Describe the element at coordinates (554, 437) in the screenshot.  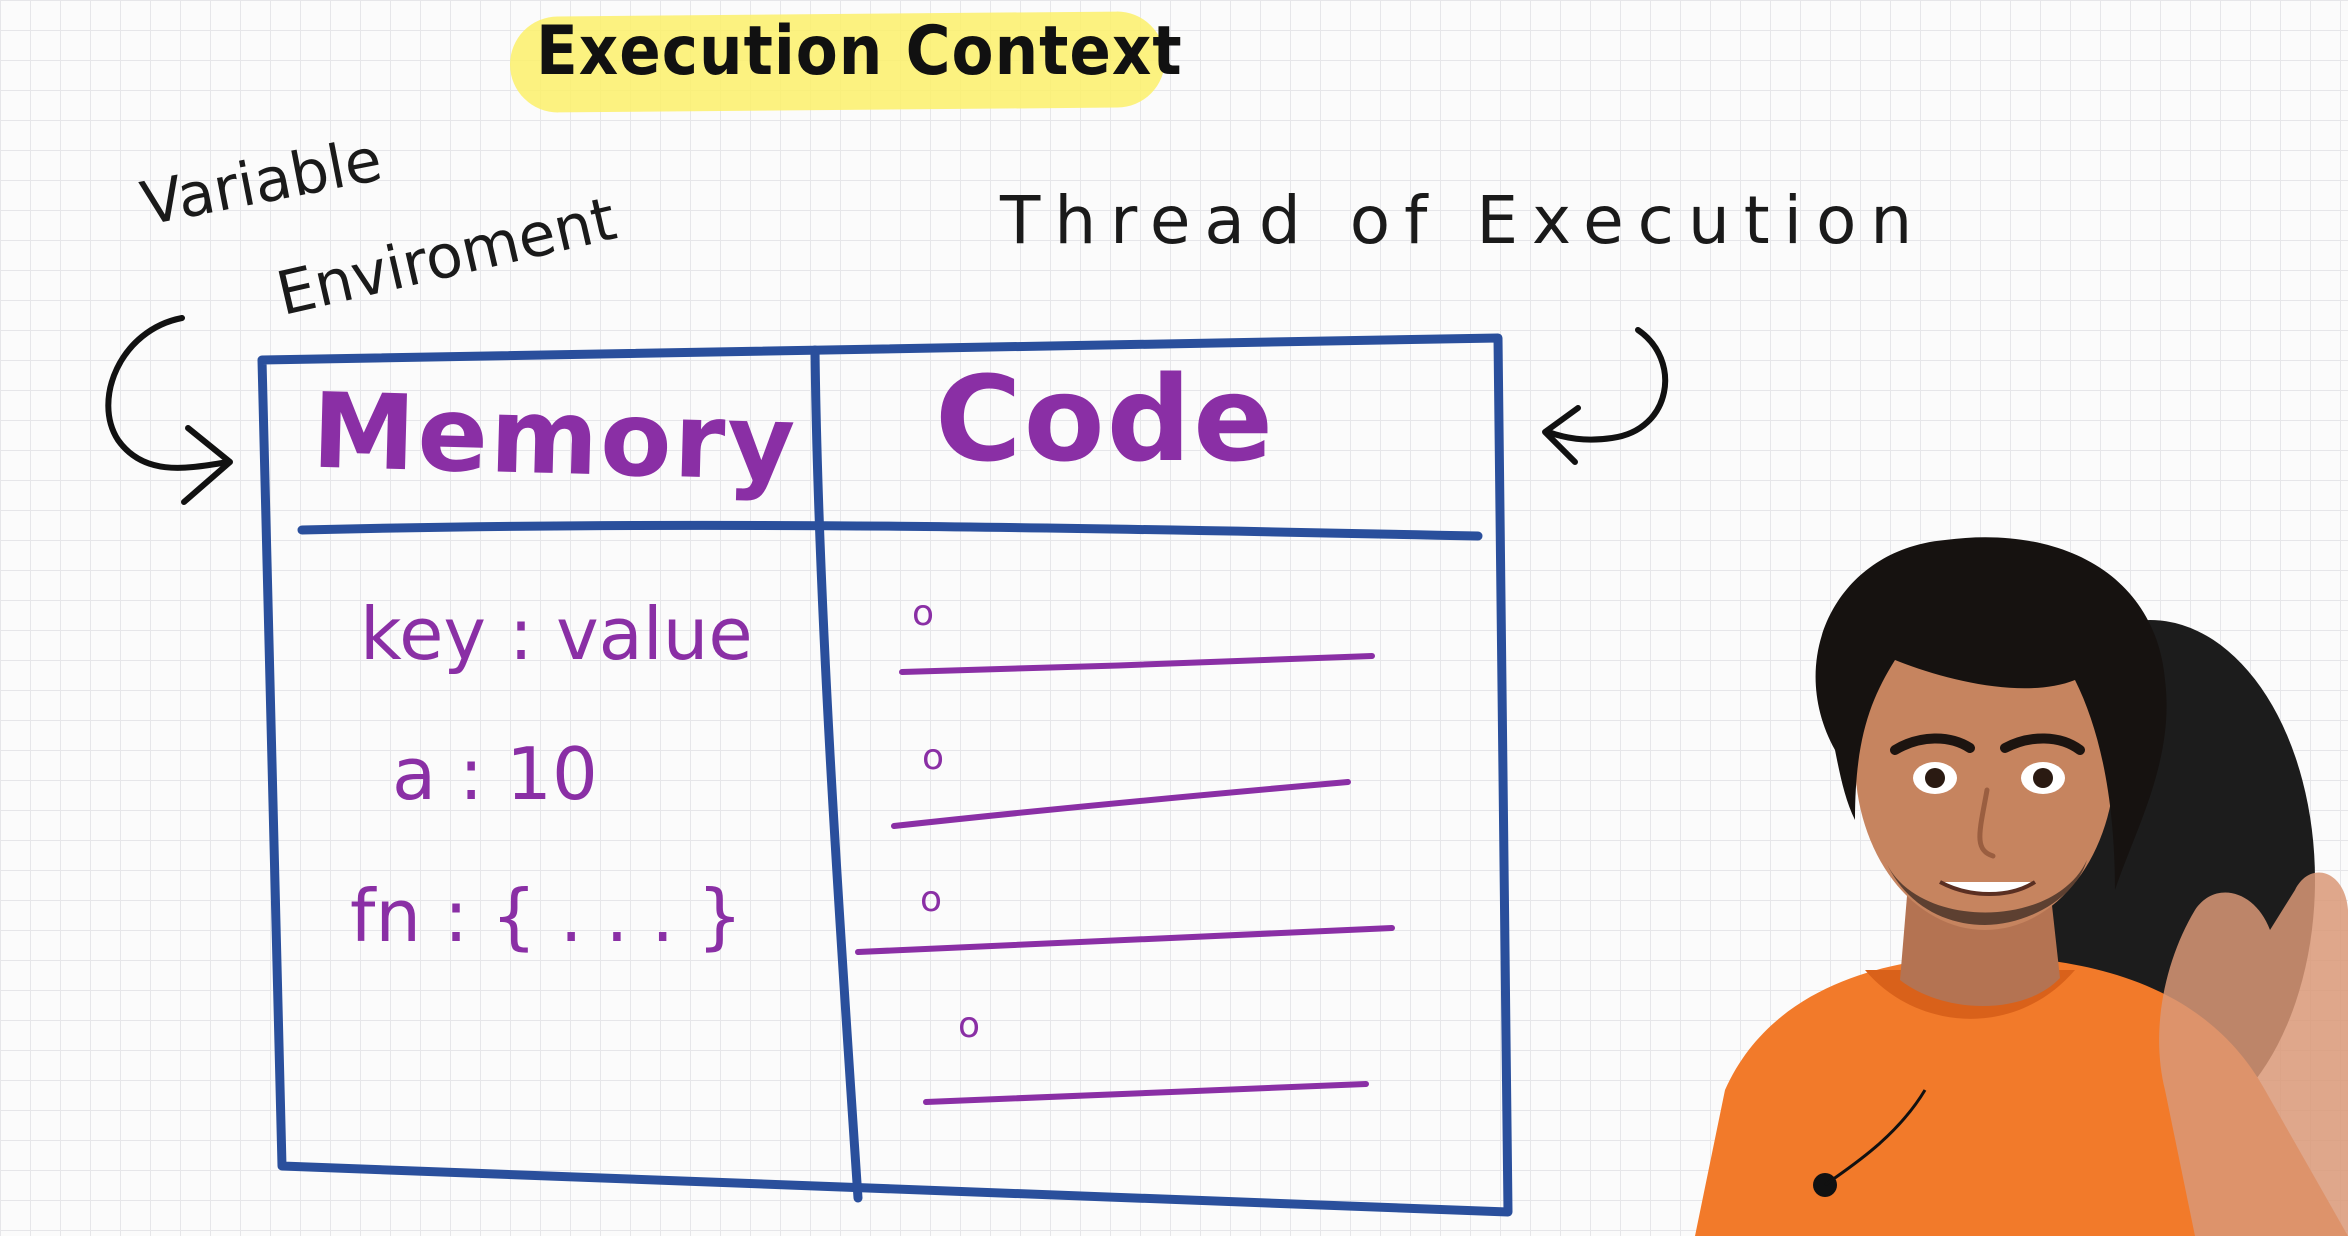
I see `memory-header: Memory` at that location.